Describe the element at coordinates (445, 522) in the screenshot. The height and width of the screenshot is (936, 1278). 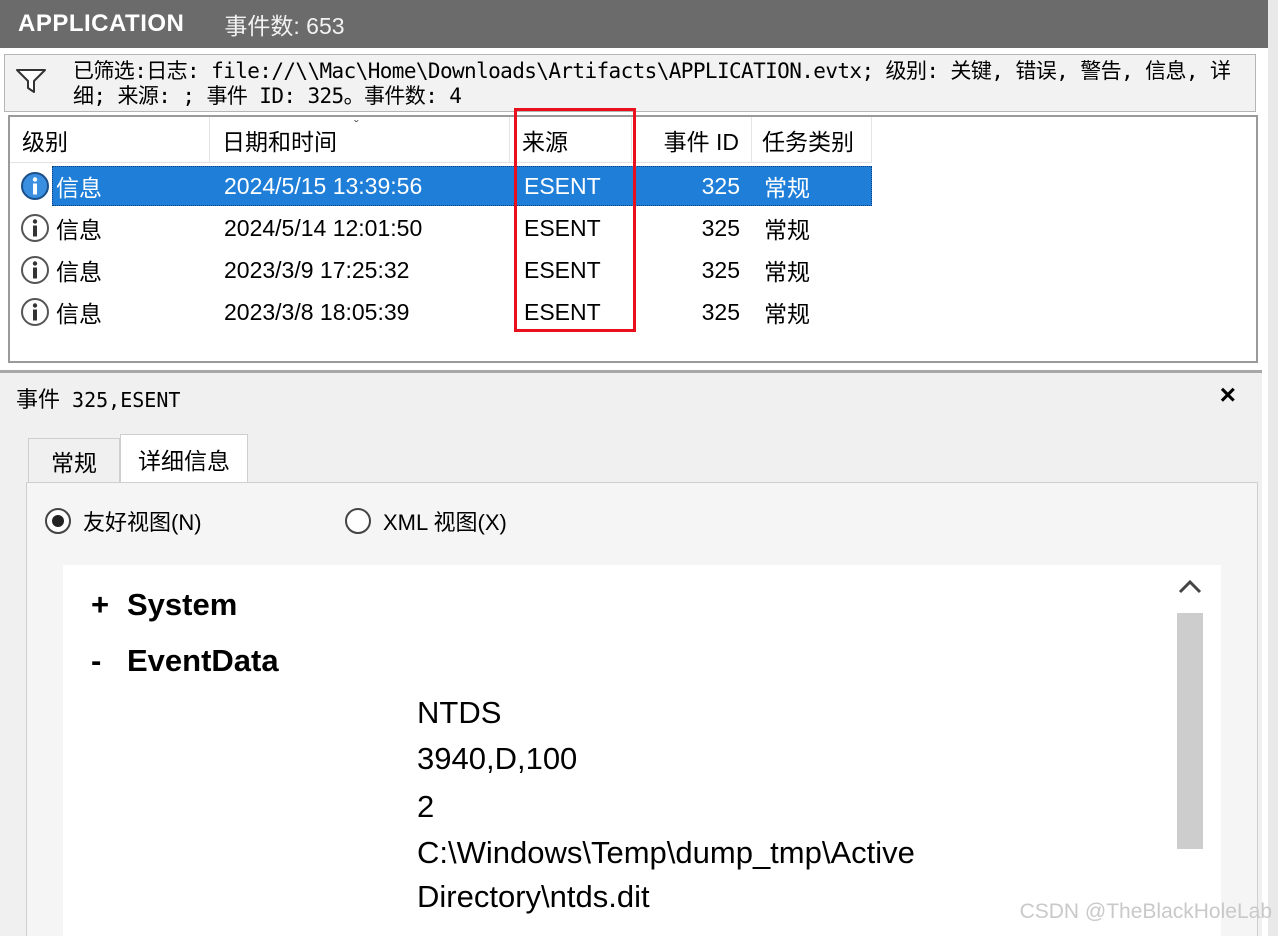
I see `radio-xml-label: XML 视图(X)` at that location.